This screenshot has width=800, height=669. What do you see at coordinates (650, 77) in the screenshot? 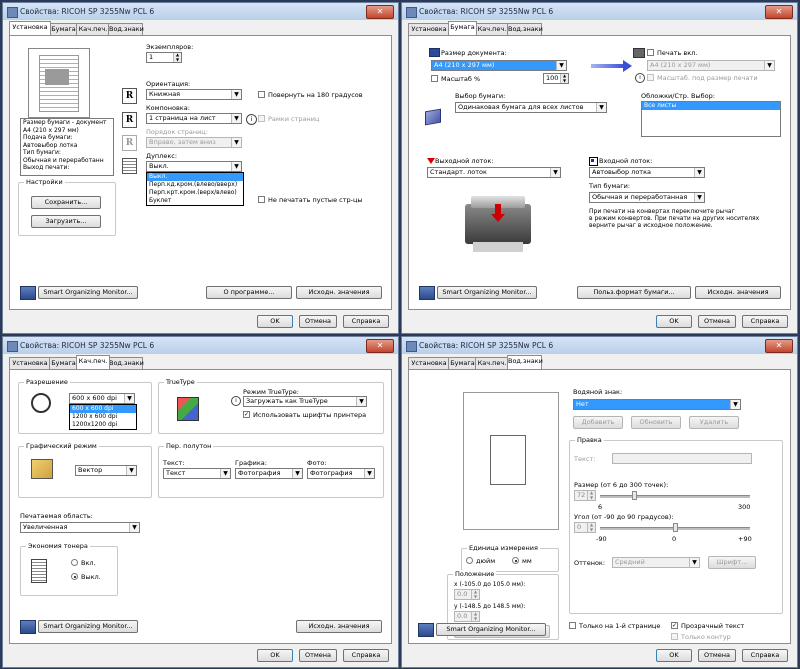
I see `scale-to-paper-checkbox` at bounding box center [650, 77].